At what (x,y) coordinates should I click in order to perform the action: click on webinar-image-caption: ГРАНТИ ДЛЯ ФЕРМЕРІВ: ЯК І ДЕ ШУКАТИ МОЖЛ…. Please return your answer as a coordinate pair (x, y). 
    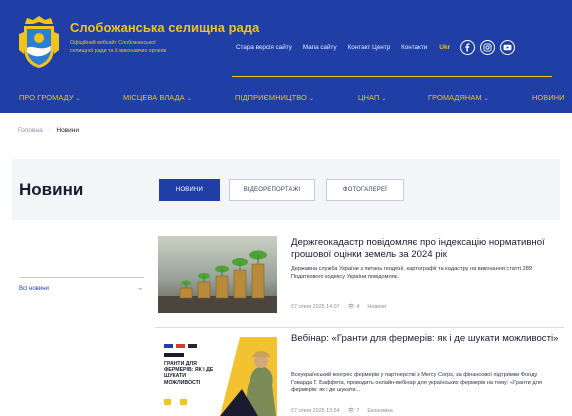
    Looking at the image, I should click on (189, 373).